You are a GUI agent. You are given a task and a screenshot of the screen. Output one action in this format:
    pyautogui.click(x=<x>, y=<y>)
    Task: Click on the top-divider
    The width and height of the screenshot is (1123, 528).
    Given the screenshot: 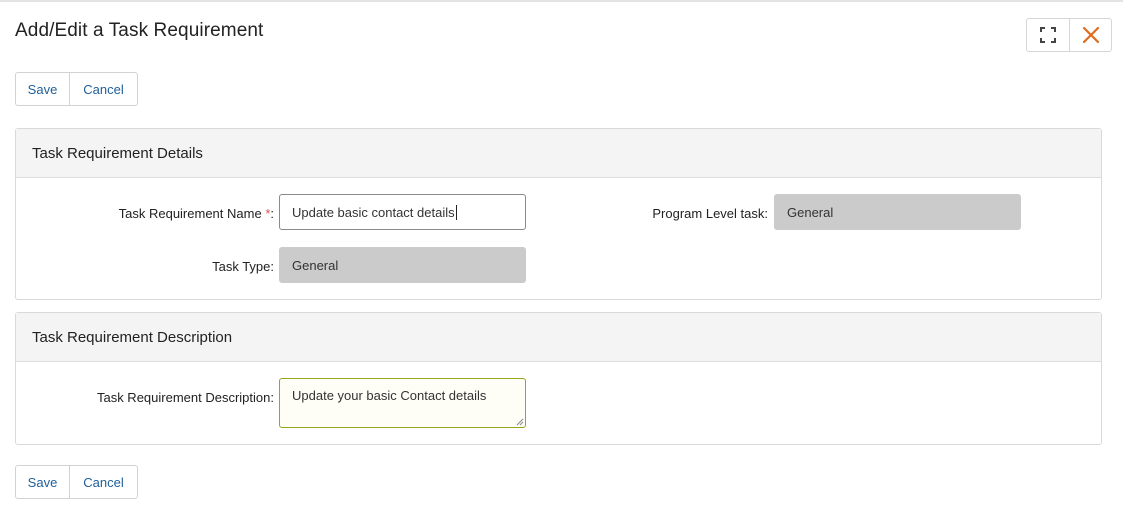 What is the action you would take?
    pyautogui.click(x=561, y=1)
    